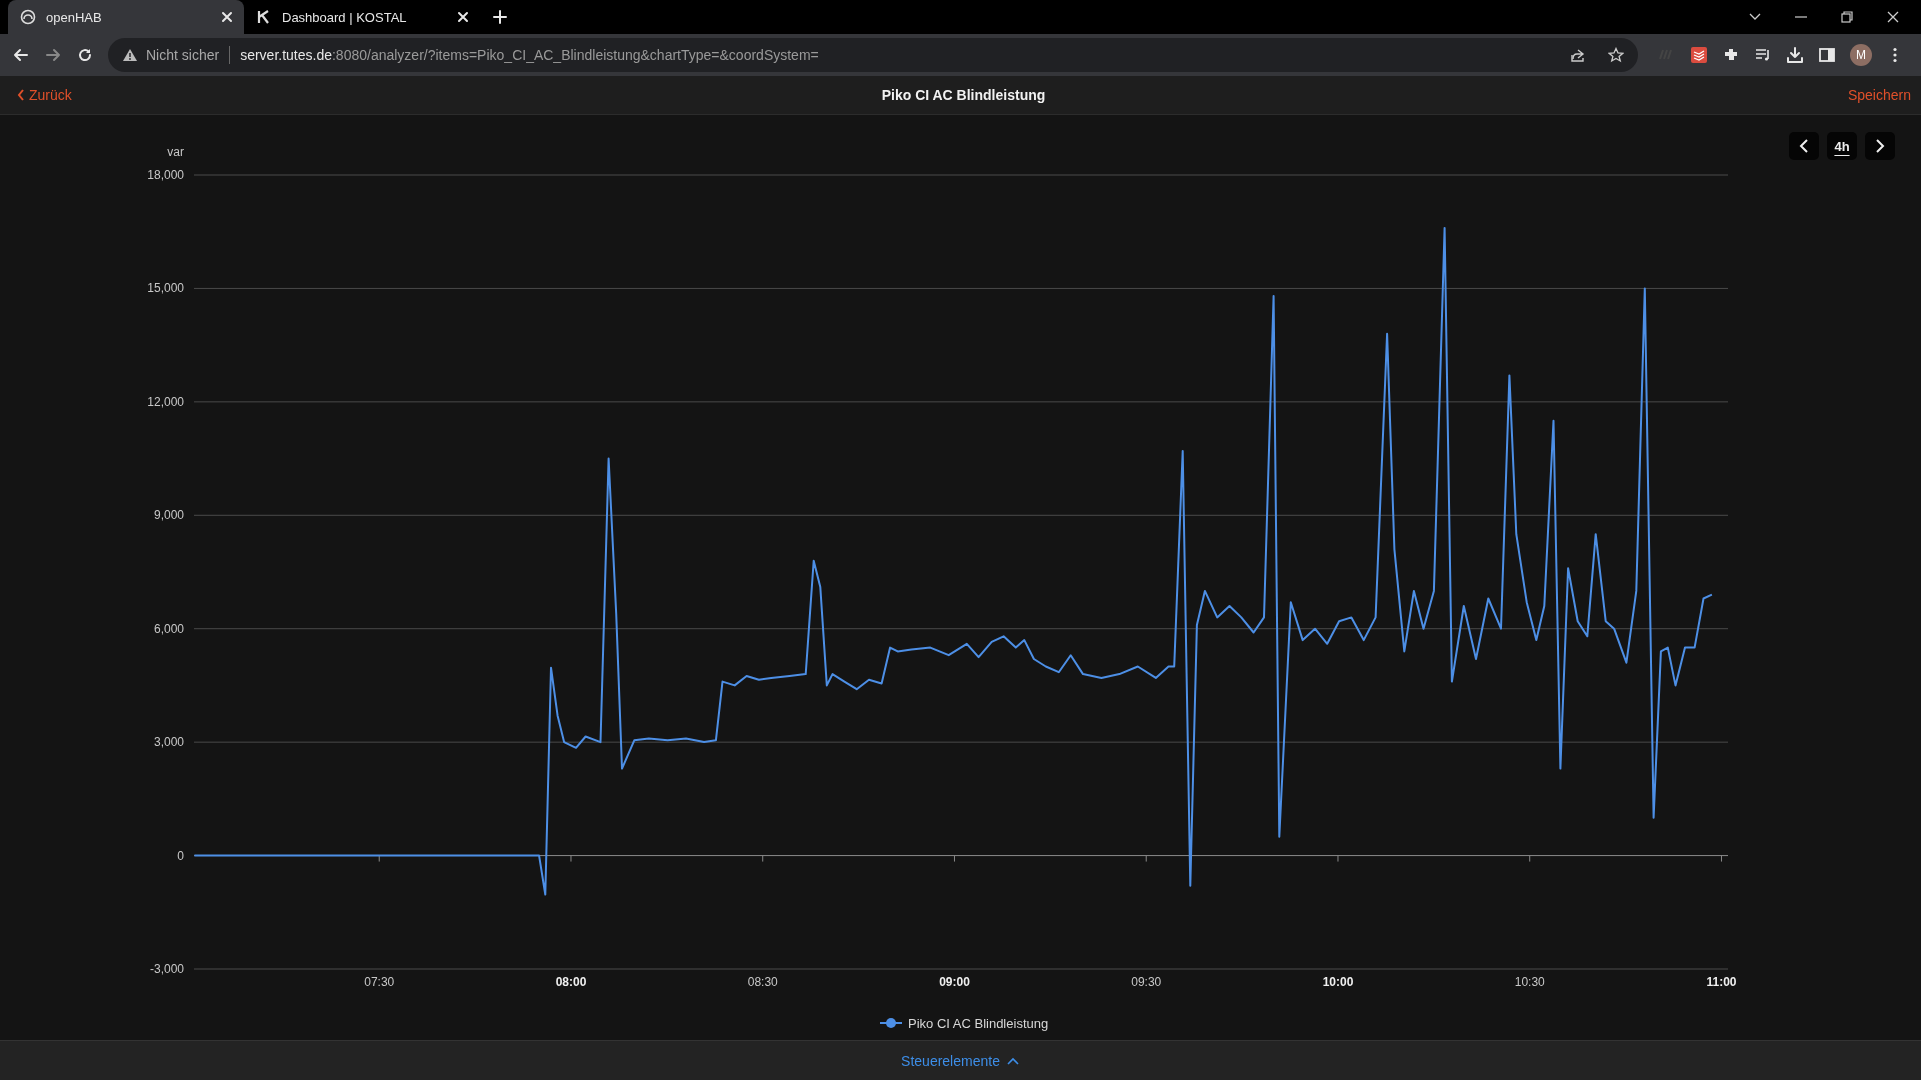 The height and width of the screenshot is (1080, 1921). Describe the element at coordinates (183, 55) in the screenshot. I see `security-label: Nicht sicher` at that location.